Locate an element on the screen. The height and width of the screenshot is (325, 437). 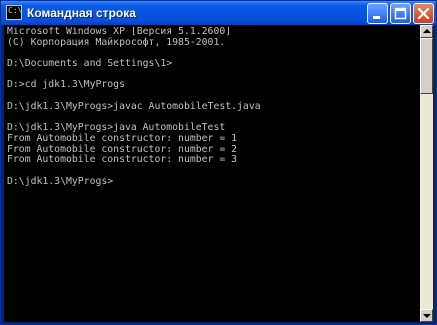
close-icon is located at coordinates (423, 13).